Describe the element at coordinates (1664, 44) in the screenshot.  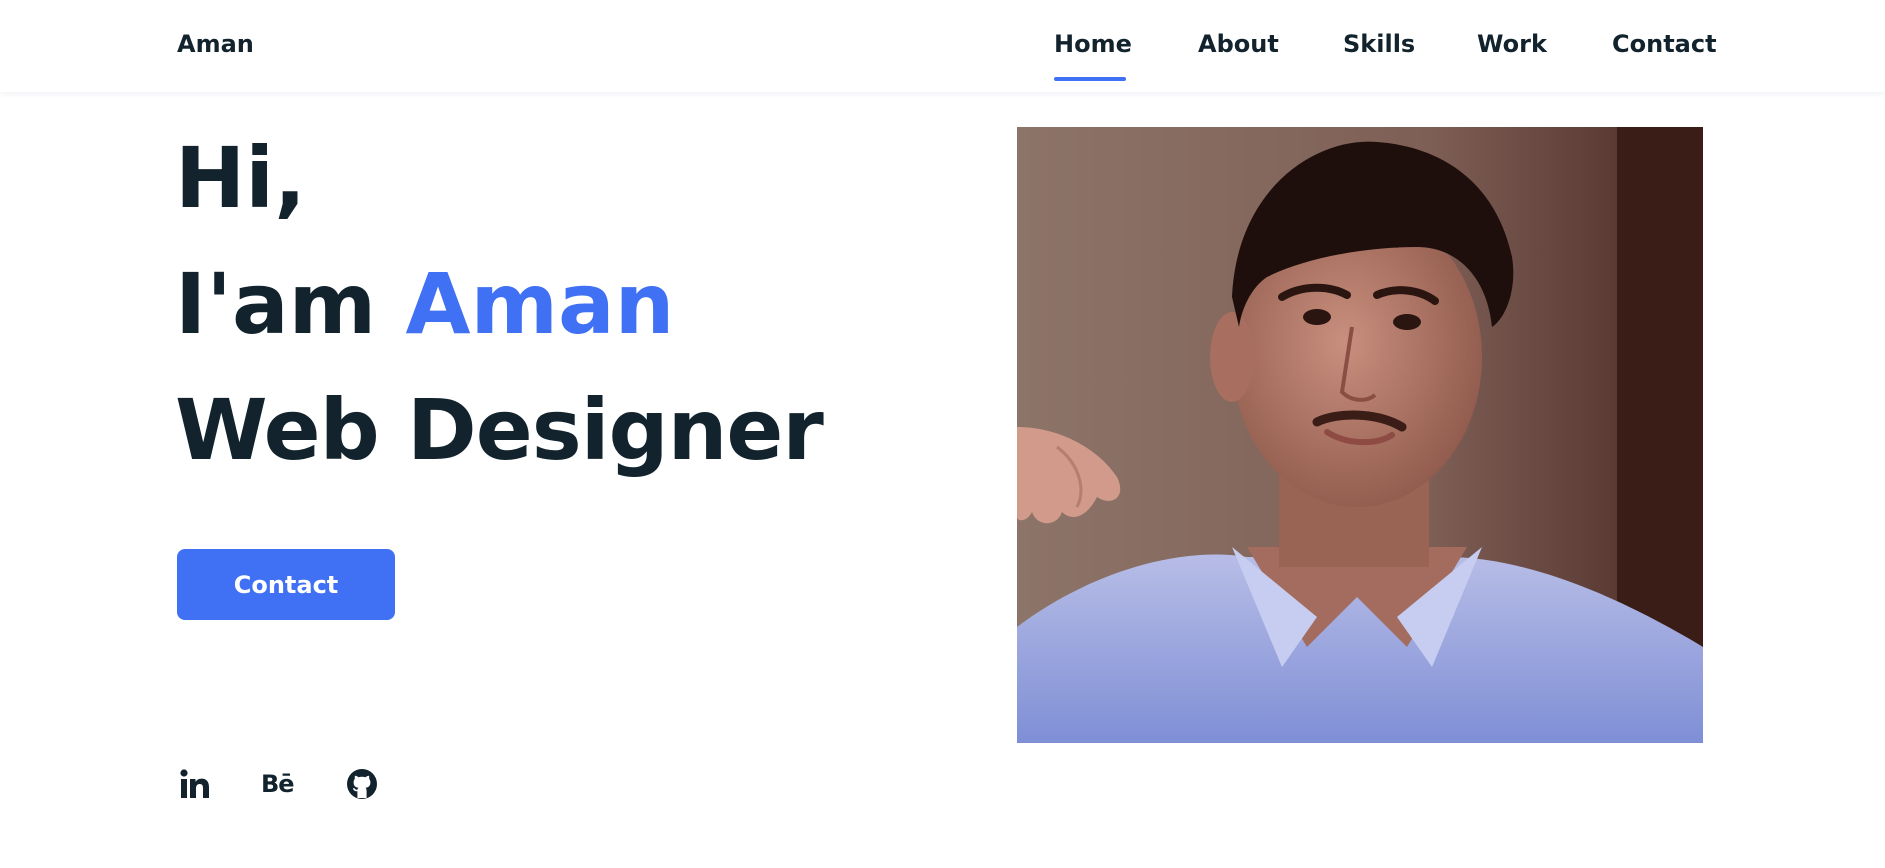
I see `nav-item-contact: Contact` at that location.